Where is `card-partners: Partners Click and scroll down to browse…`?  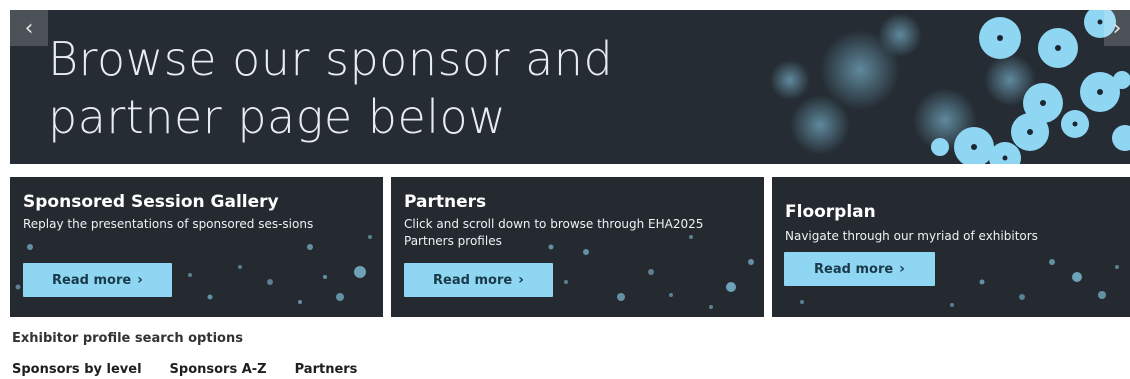
card-partners: Partners Click and scroll down to browse… is located at coordinates (577, 247).